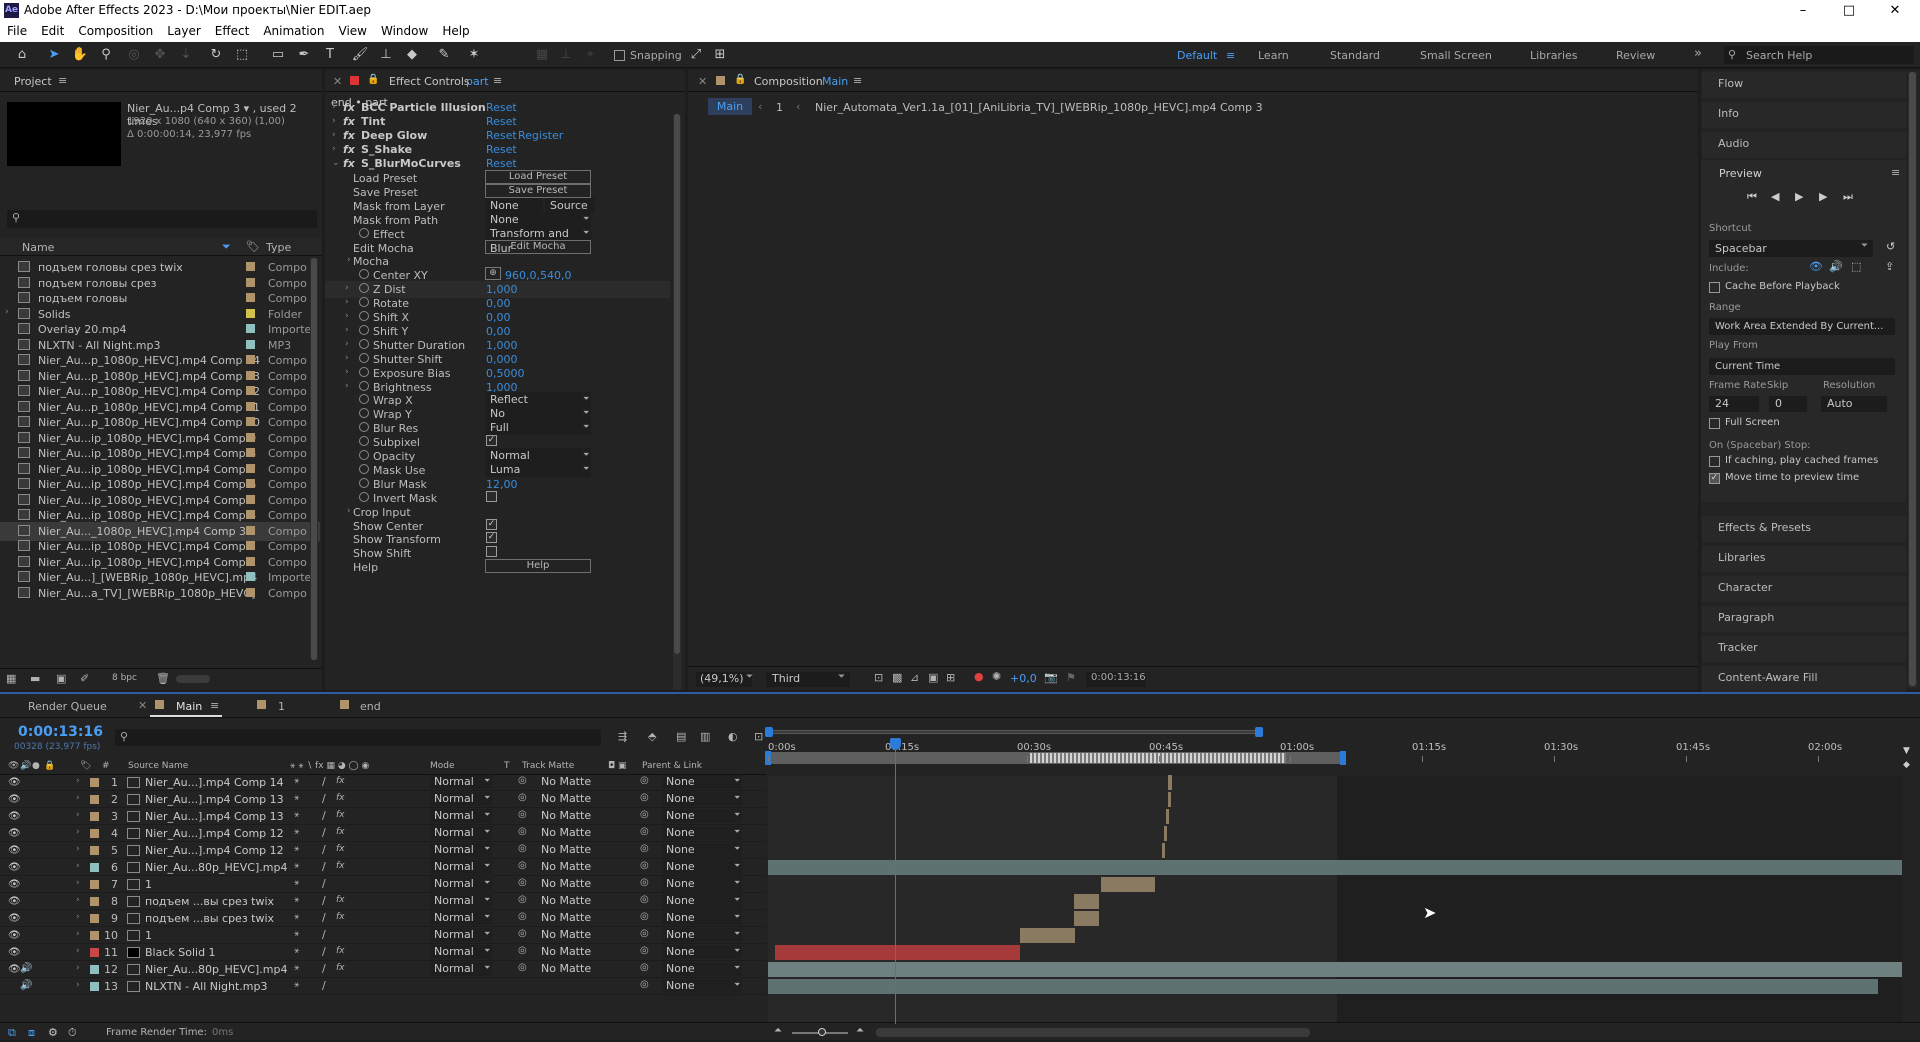 This screenshot has height=1042, width=1920. What do you see at coordinates (1836, 266) in the screenshot?
I see `include-audio-icon: 🔊` at bounding box center [1836, 266].